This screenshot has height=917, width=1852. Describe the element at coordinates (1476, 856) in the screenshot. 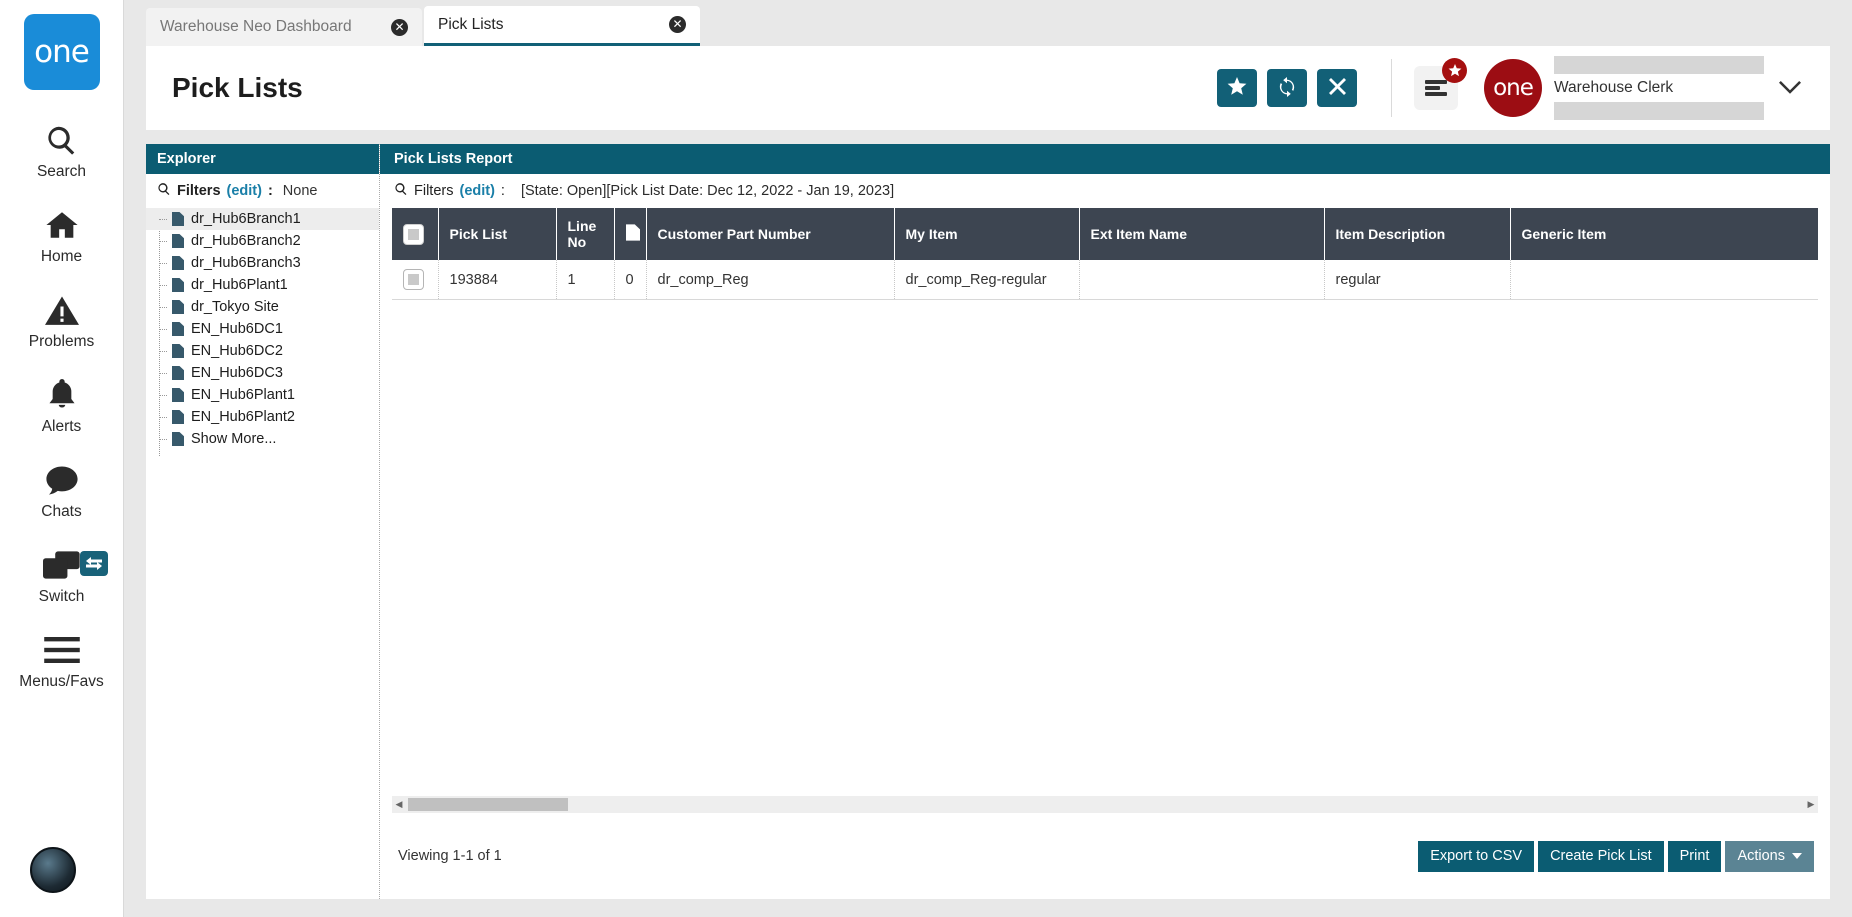

I see `export-to-csv-button: Export to CSV` at that location.